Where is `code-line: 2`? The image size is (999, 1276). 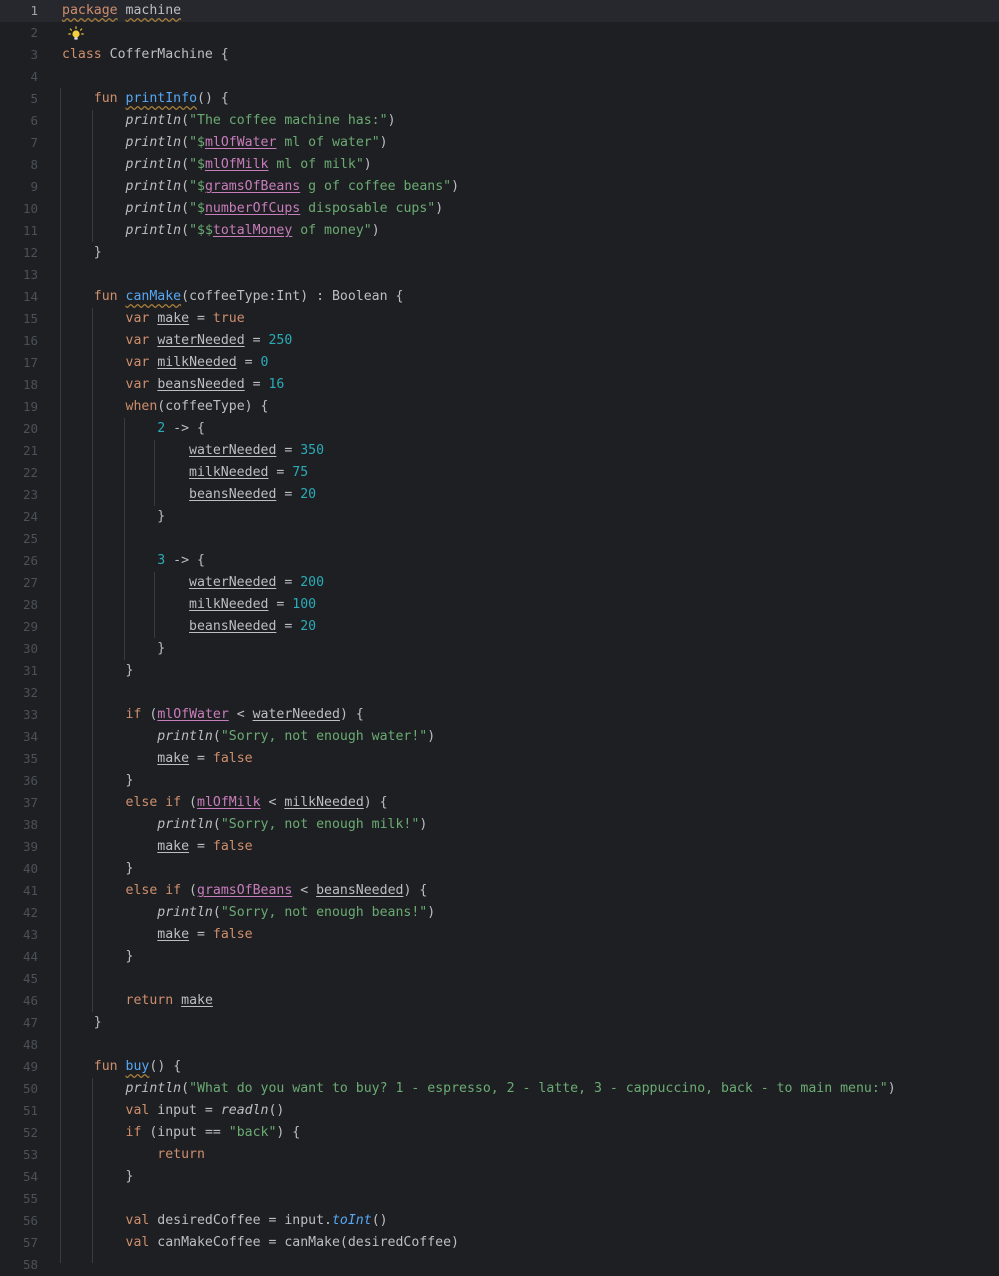
code-line: 2 is located at coordinates (499, 33).